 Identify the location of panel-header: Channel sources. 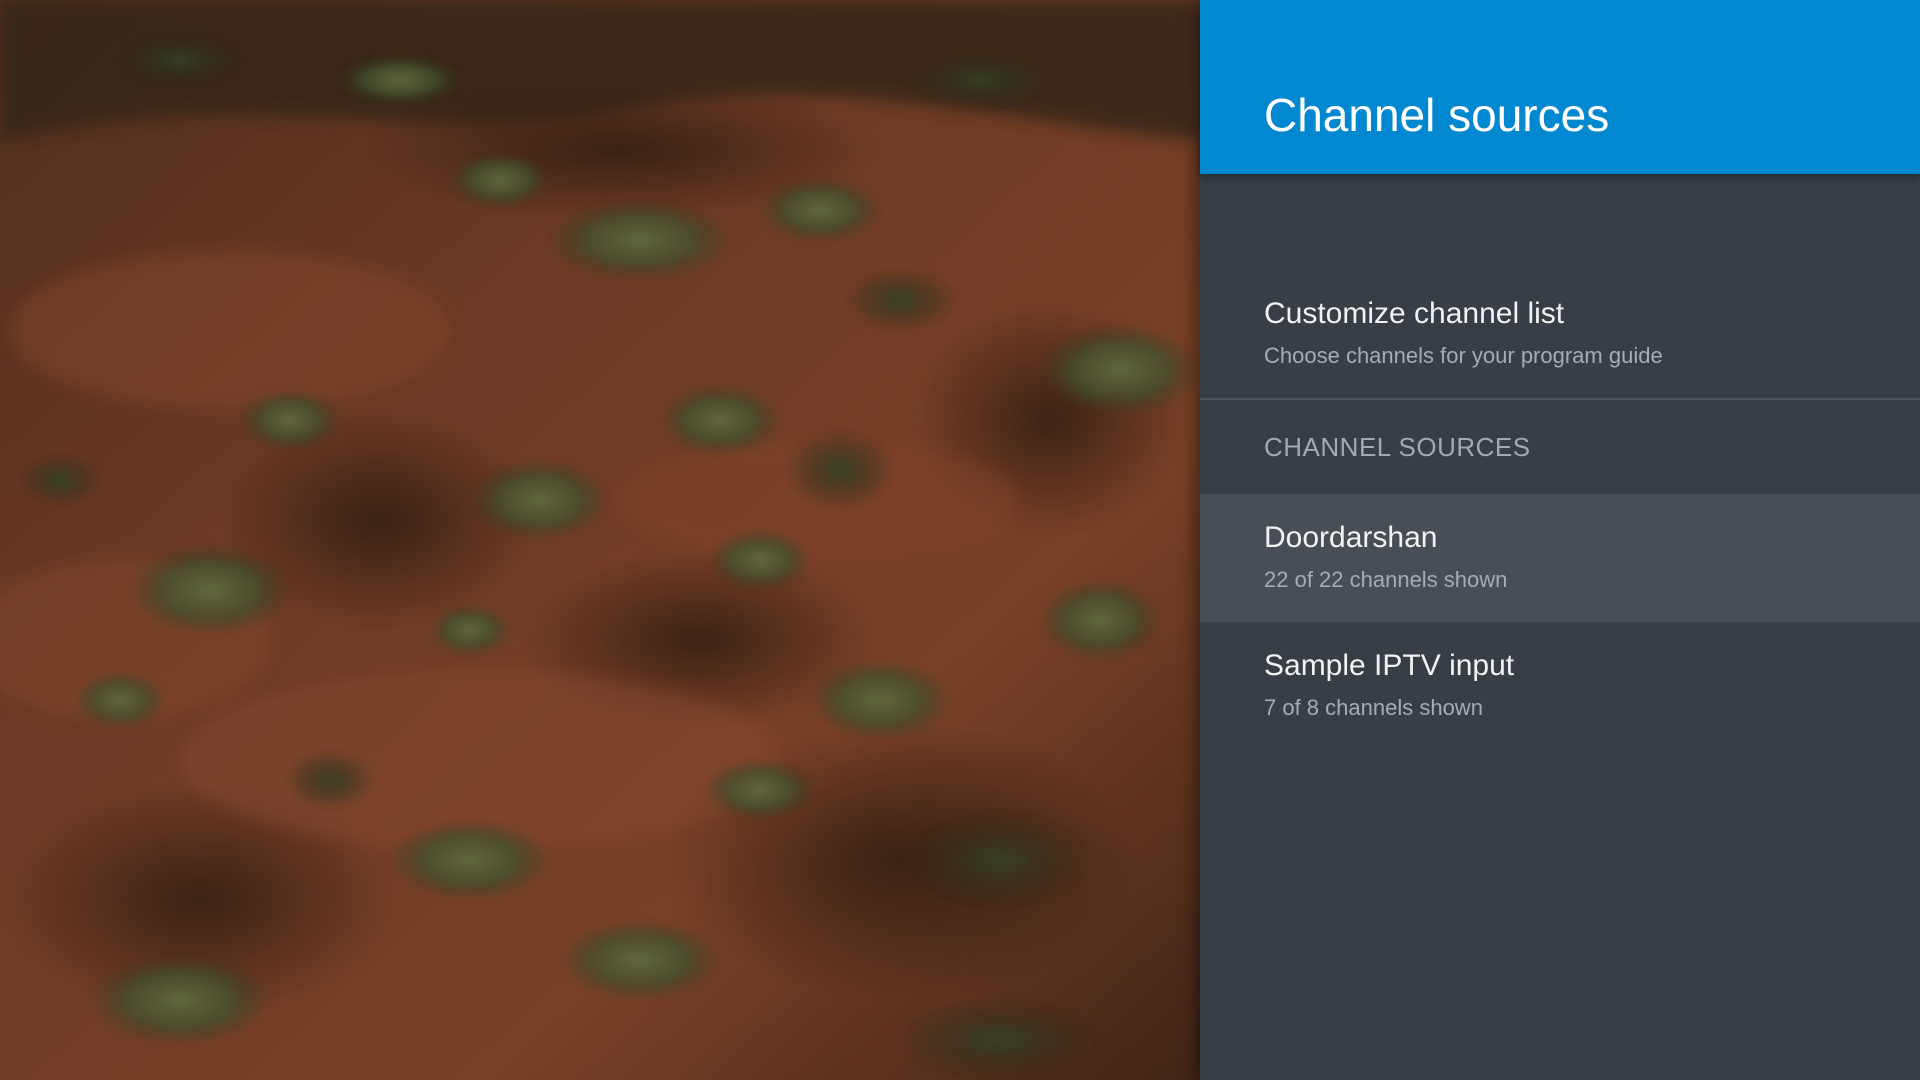
(1560, 87).